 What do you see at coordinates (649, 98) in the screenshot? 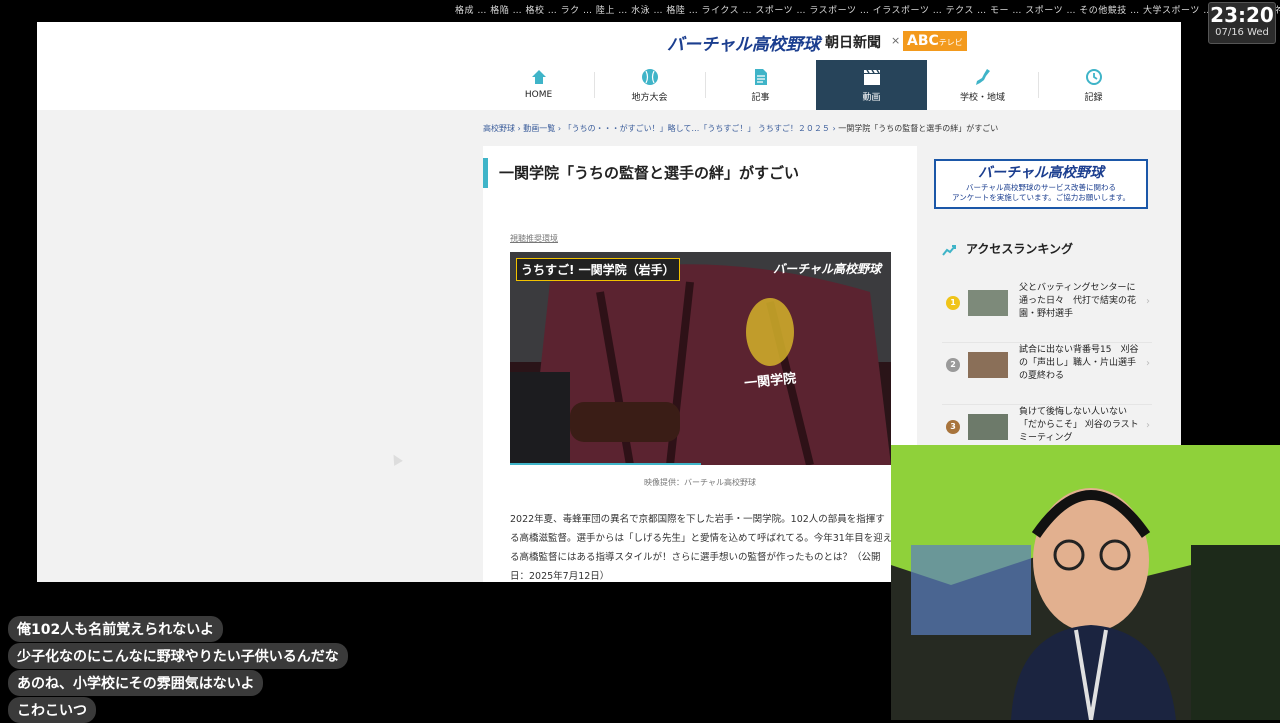
I see `nav-regional-label: 地方大会` at bounding box center [649, 98].